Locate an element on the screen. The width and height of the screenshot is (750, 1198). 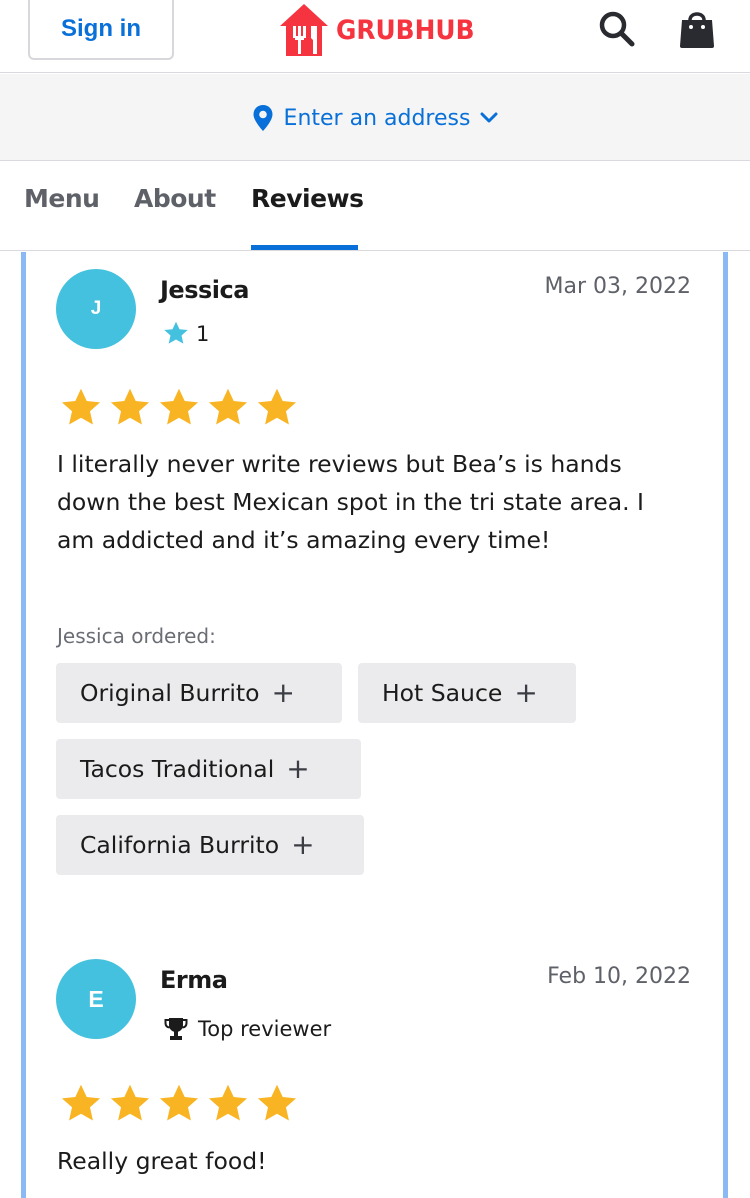
review-date: Mar 03, 2022 is located at coordinates (617, 286).